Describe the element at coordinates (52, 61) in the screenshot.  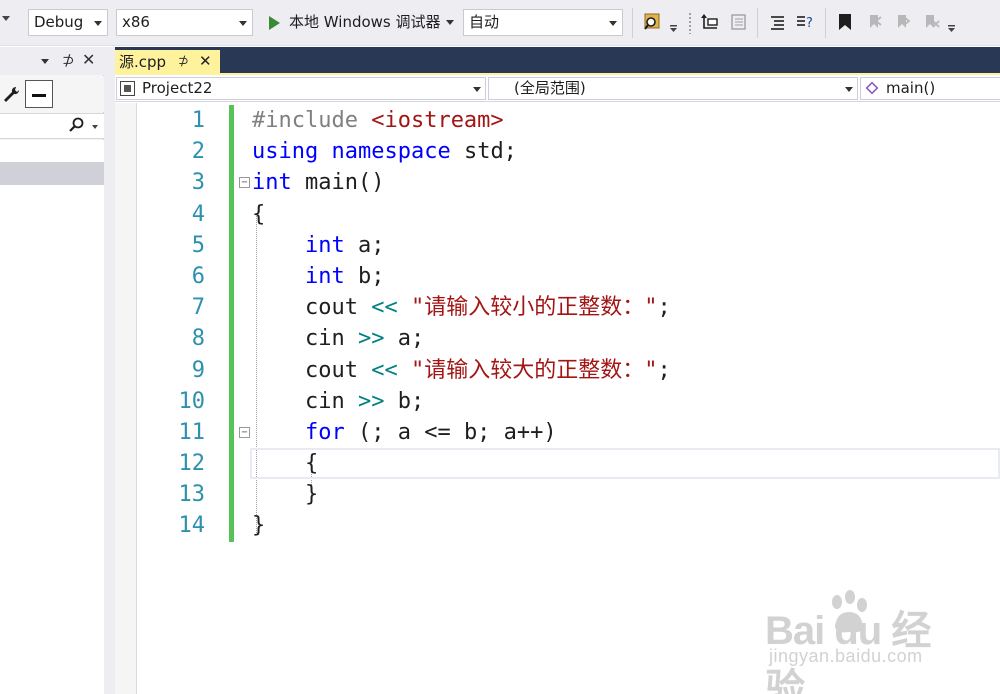
I see `panel-title-bar: ⊅ ✕` at that location.